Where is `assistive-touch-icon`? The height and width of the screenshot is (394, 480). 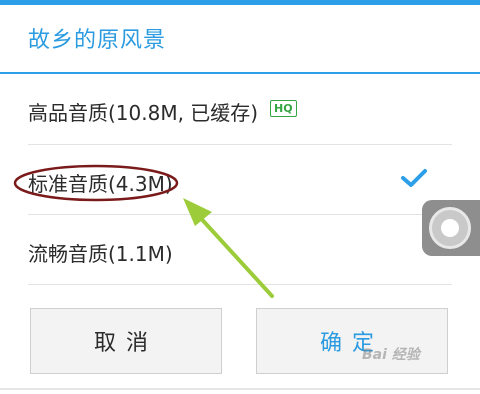
assistive-touch-icon is located at coordinates (451, 228).